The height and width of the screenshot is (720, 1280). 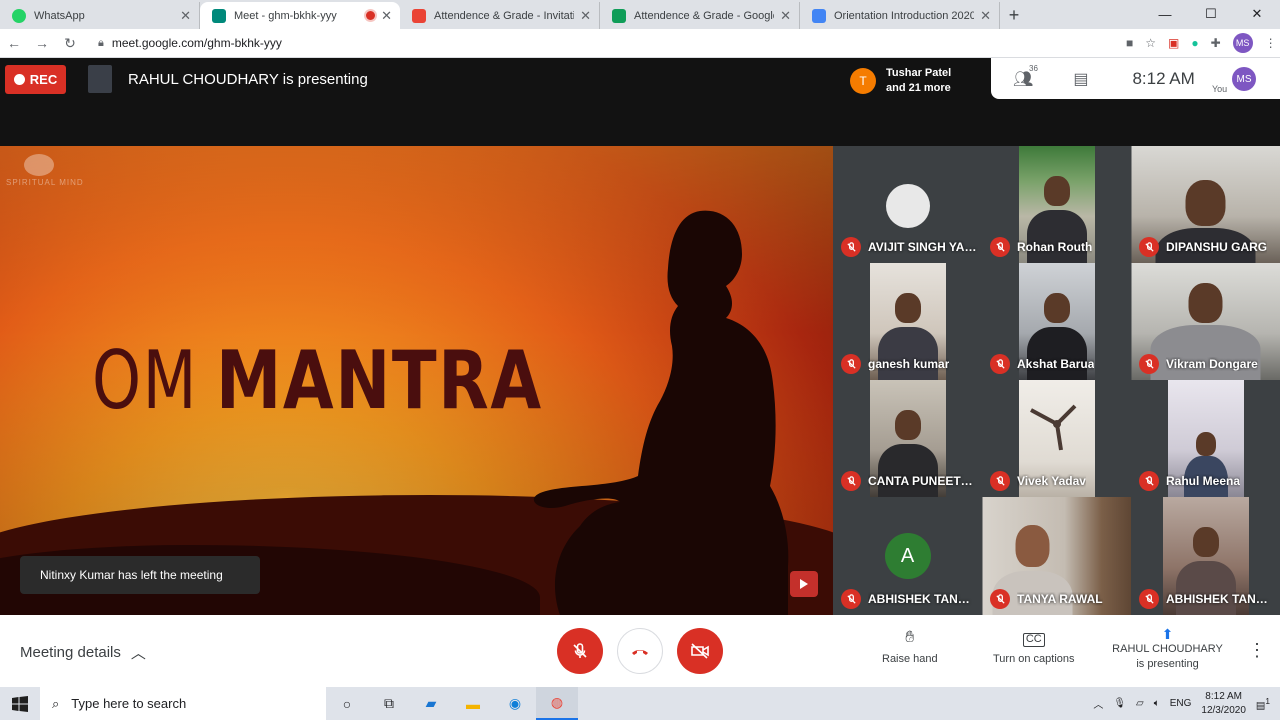 What do you see at coordinates (700, 15) in the screenshot?
I see `tab-sheets: Attendence & Grade - Google S ✕` at bounding box center [700, 15].